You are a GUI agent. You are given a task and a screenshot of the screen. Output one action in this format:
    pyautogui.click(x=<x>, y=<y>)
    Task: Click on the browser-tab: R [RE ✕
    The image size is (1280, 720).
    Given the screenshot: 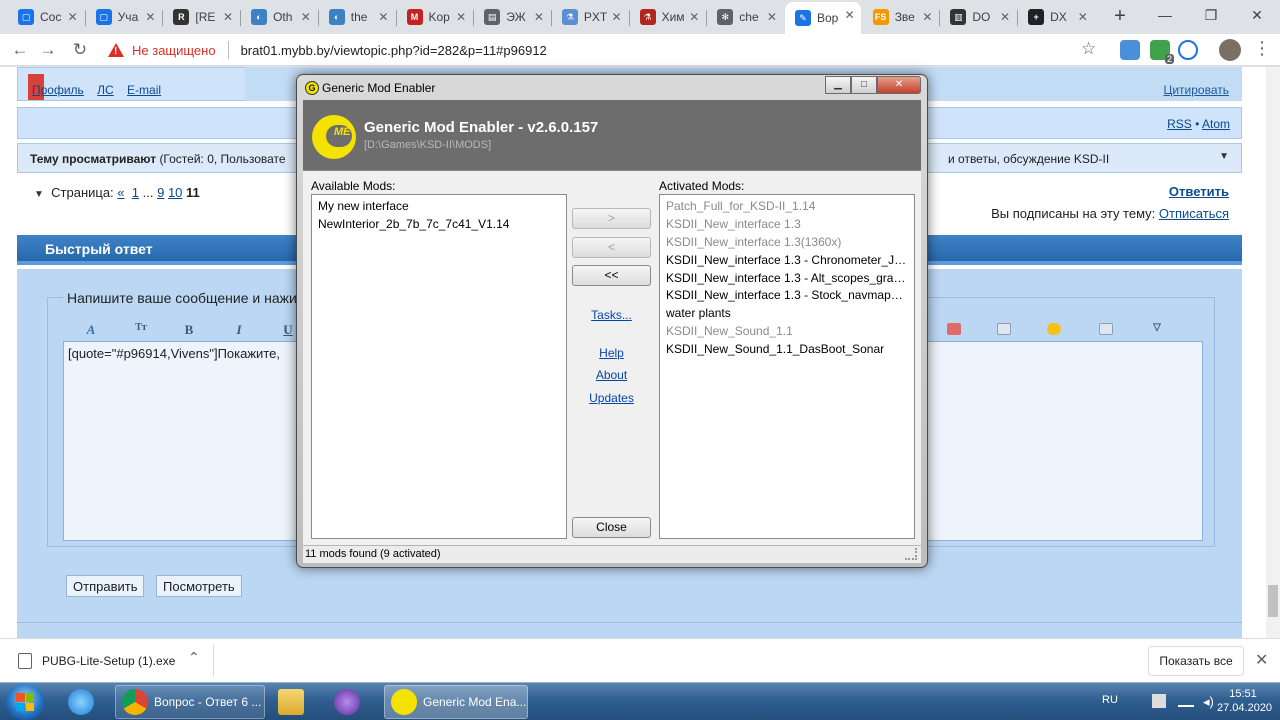 What is the action you would take?
    pyautogui.click(x=201, y=17)
    